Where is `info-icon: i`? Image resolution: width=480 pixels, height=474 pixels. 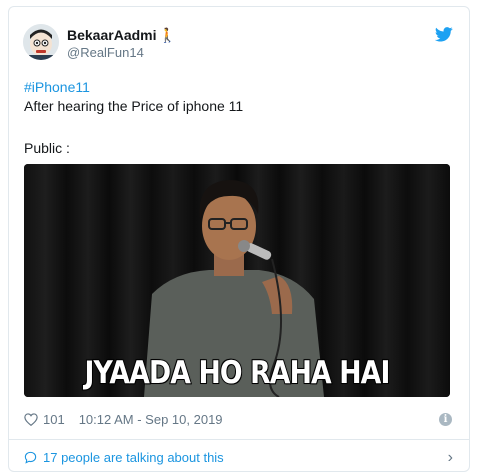 info-icon: i is located at coordinates (445, 419).